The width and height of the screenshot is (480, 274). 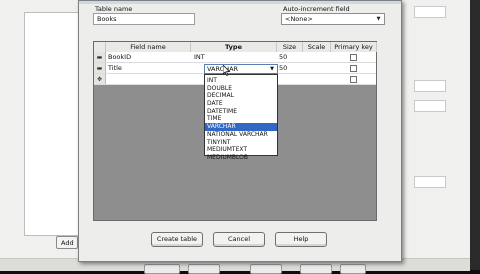 What do you see at coordinates (301, 239) in the screenshot?
I see `help-button: Help` at bounding box center [301, 239].